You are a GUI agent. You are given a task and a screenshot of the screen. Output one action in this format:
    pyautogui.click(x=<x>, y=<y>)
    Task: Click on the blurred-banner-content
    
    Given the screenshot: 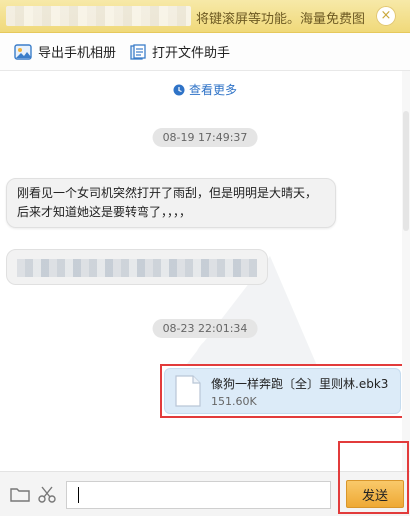 What is the action you would take?
    pyautogui.click(x=98, y=16)
    